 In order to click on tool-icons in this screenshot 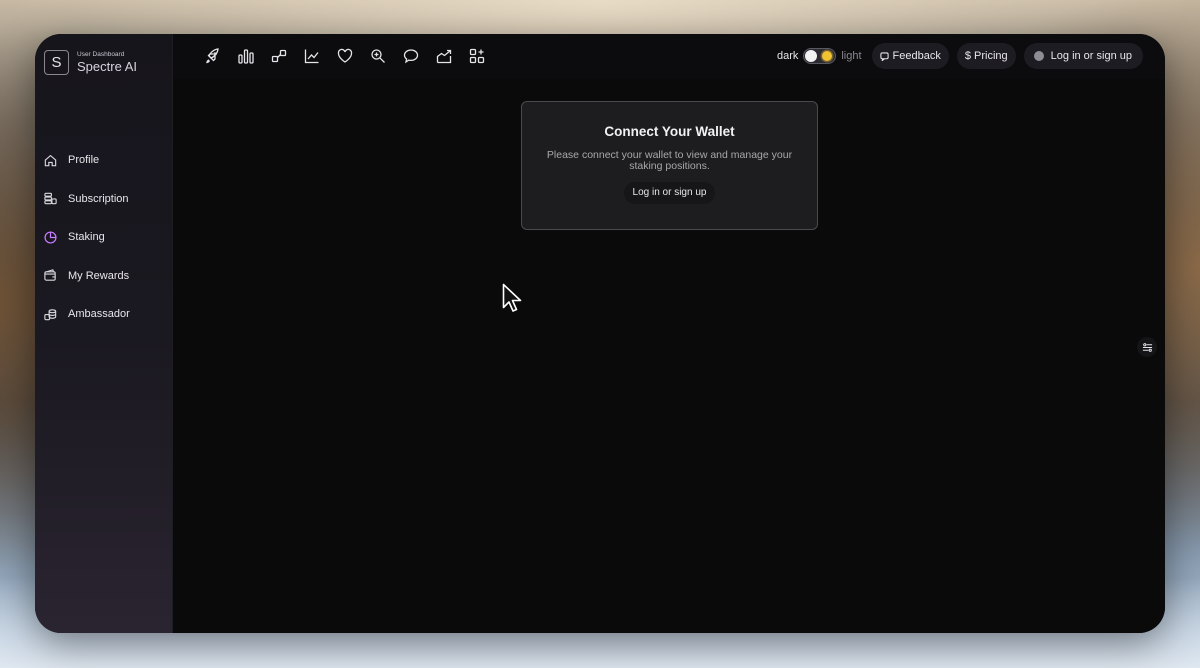, I will do `click(345, 56)`.